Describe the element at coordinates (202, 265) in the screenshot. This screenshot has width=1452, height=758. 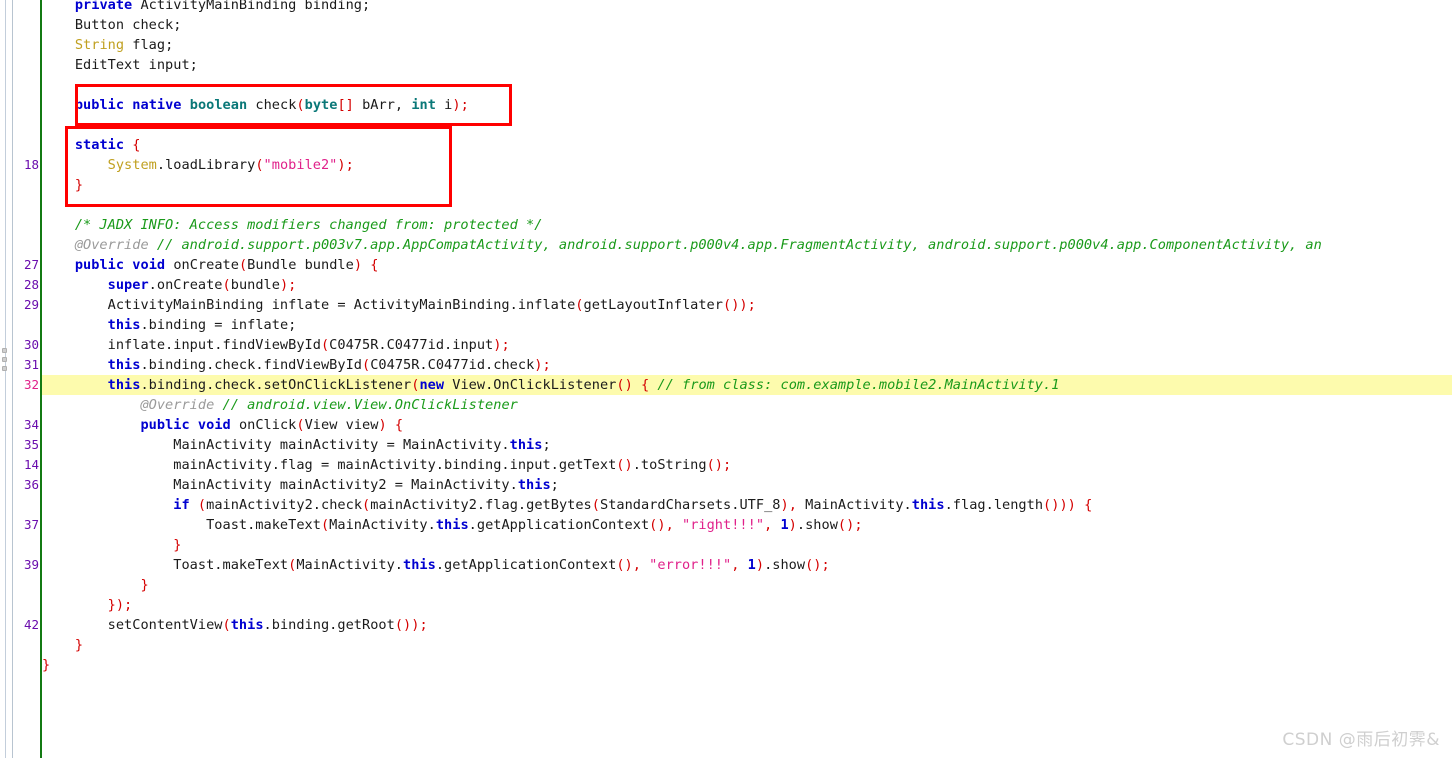
I see `code-token: onCreate` at that location.